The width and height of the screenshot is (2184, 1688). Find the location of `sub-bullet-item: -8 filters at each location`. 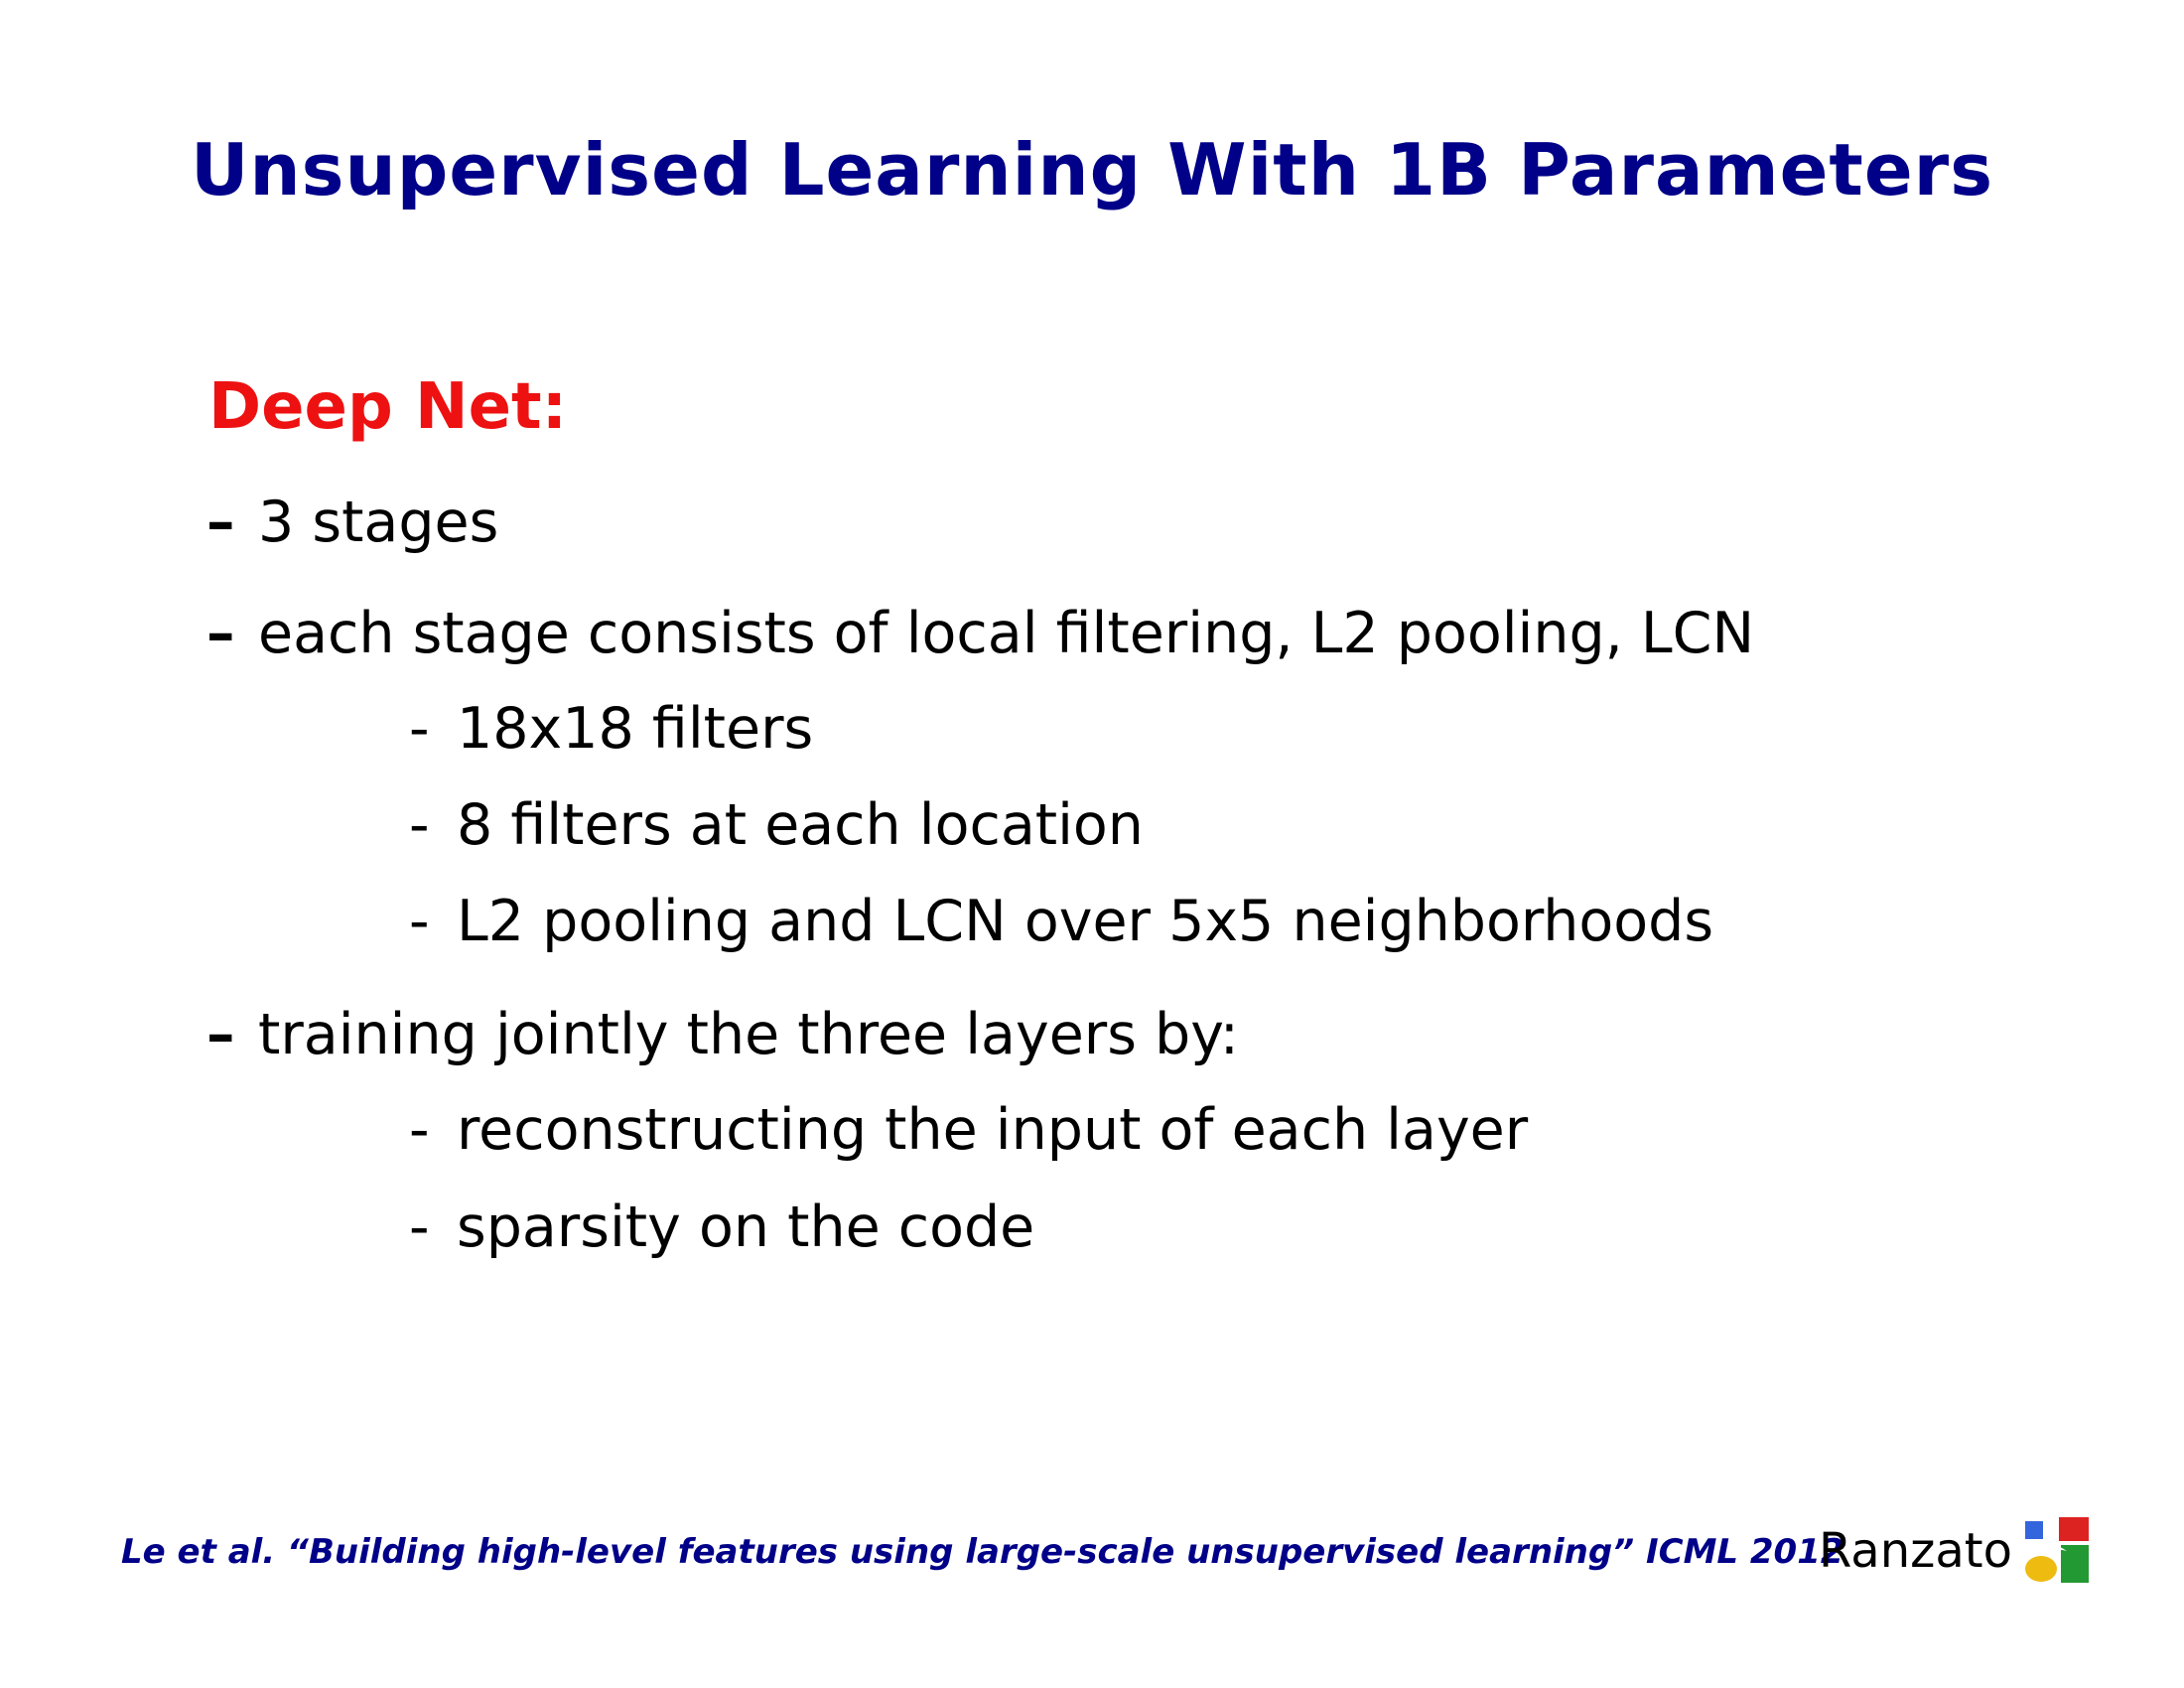

sub-bullet-item: -8 filters at each location is located at coordinates (776, 825).